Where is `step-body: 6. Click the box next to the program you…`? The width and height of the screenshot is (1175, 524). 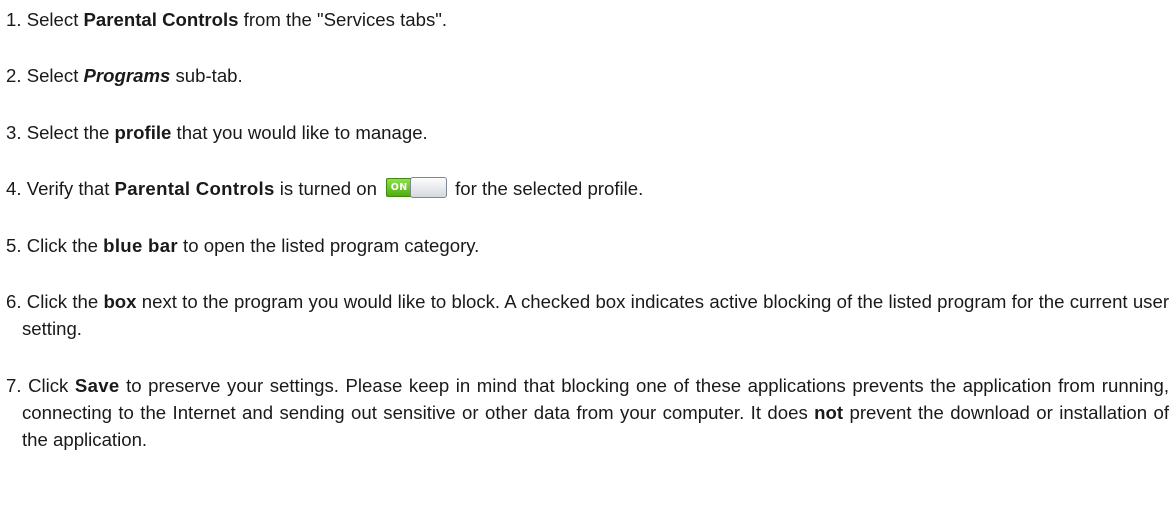
step-body: 6. Click the box next to the program you… is located at coordinates (587, 315).